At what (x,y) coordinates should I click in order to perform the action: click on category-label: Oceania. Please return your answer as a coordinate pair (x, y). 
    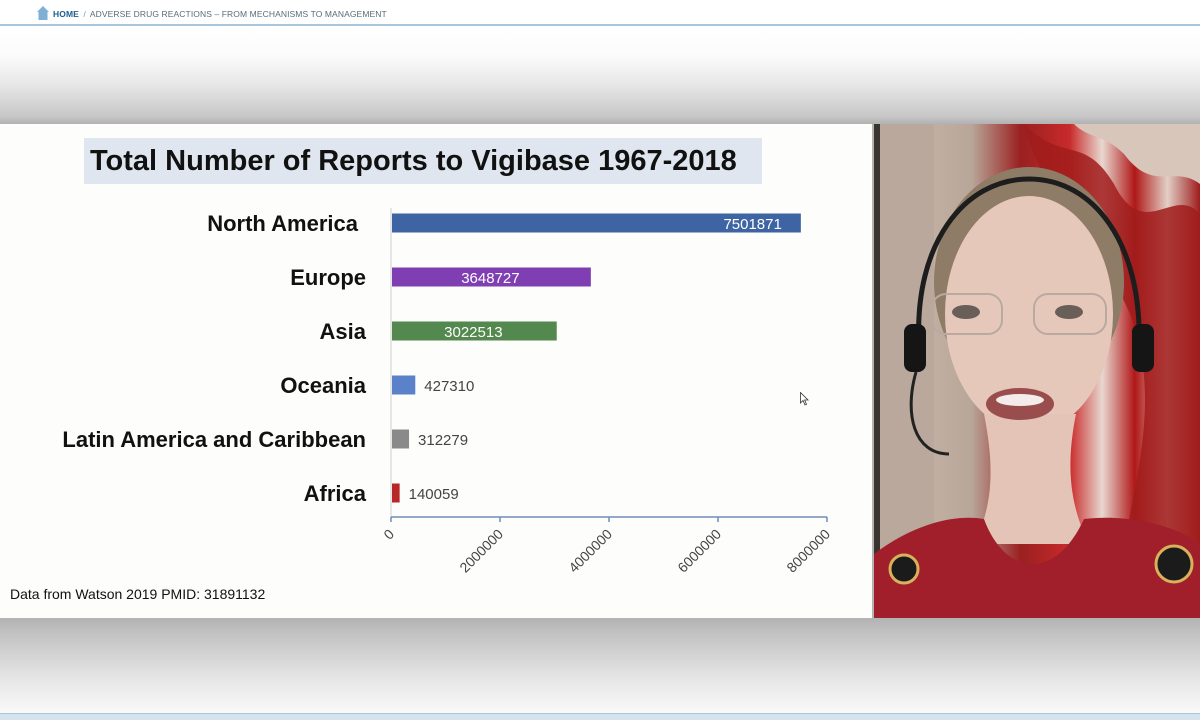
    Looking at the image, I should click on (323, 385).